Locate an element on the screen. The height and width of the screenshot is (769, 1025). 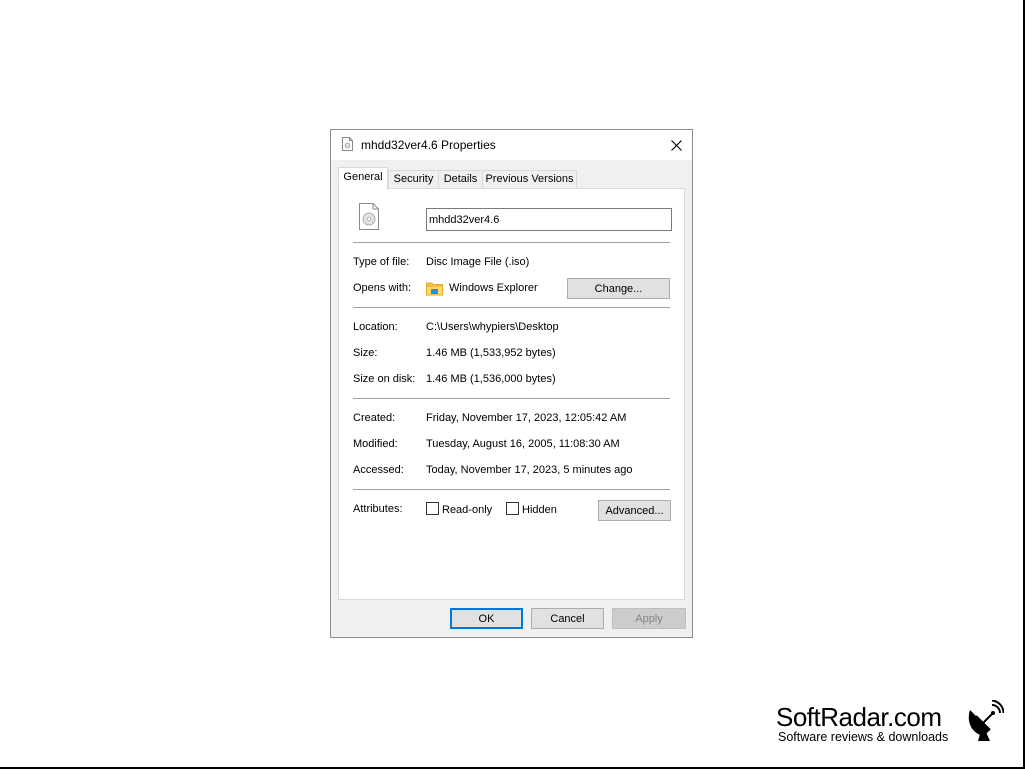
accessed-label: Accessed: is located at coordinates (378, 470).